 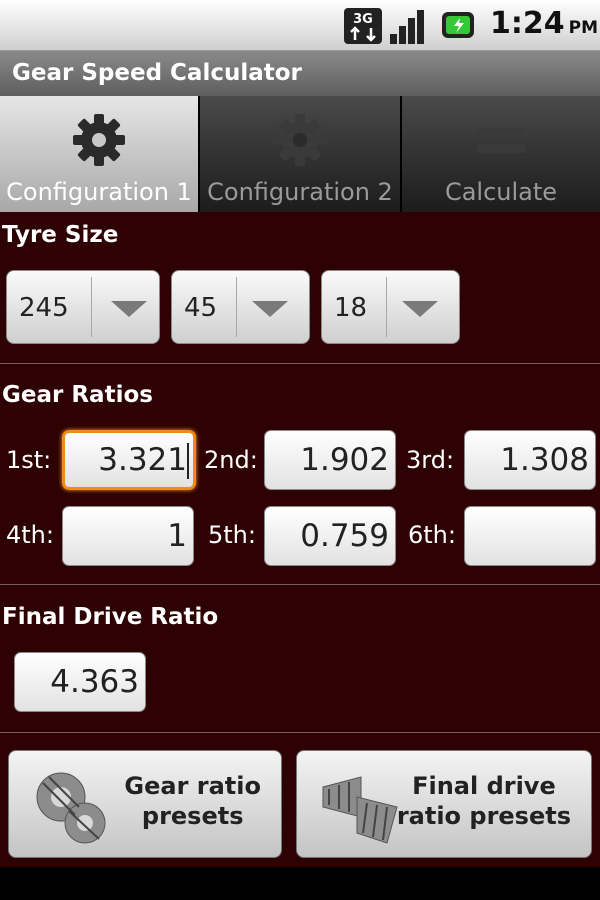 I want to click on gear-5-field: 0.759, so click(x=330, y=536).